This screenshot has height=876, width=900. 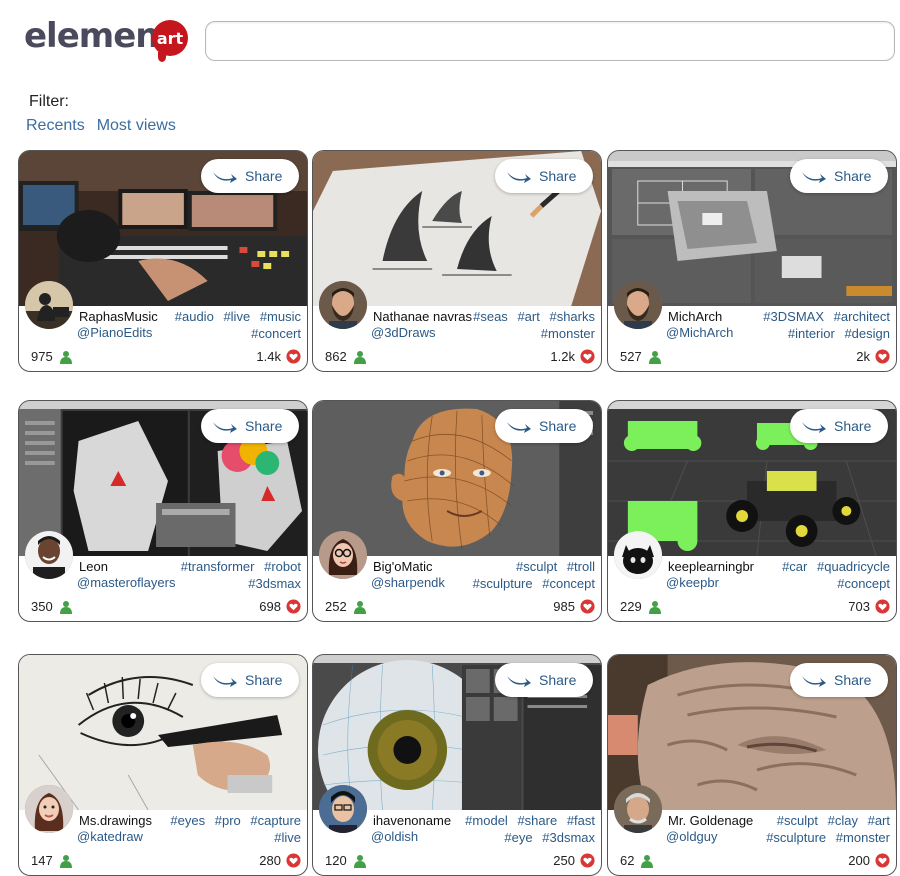 What do you see at coordinates (278, 356) in the screenshot?
I see `hearts-count: 1.4k` at bounding box center [278, 356].